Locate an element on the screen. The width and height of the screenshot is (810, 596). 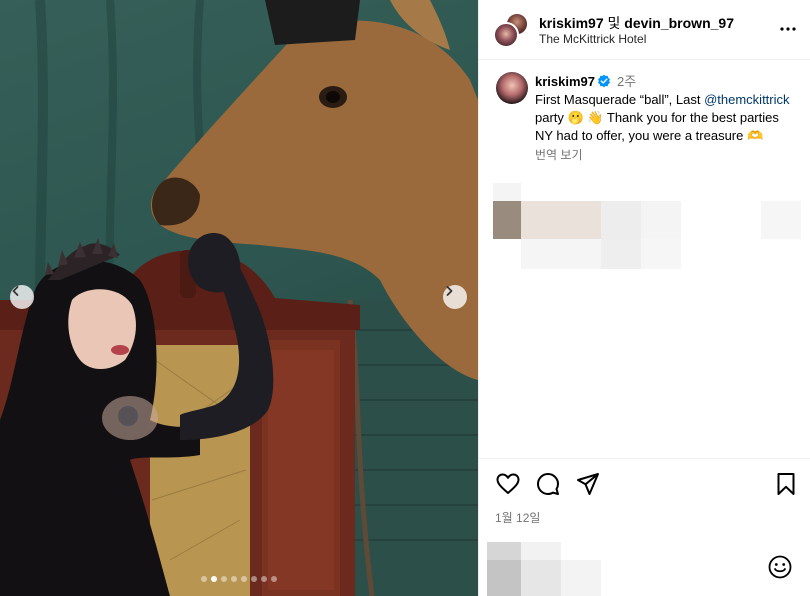
location-link: The McKittrick Hotel is located at coordinates (592, 39).